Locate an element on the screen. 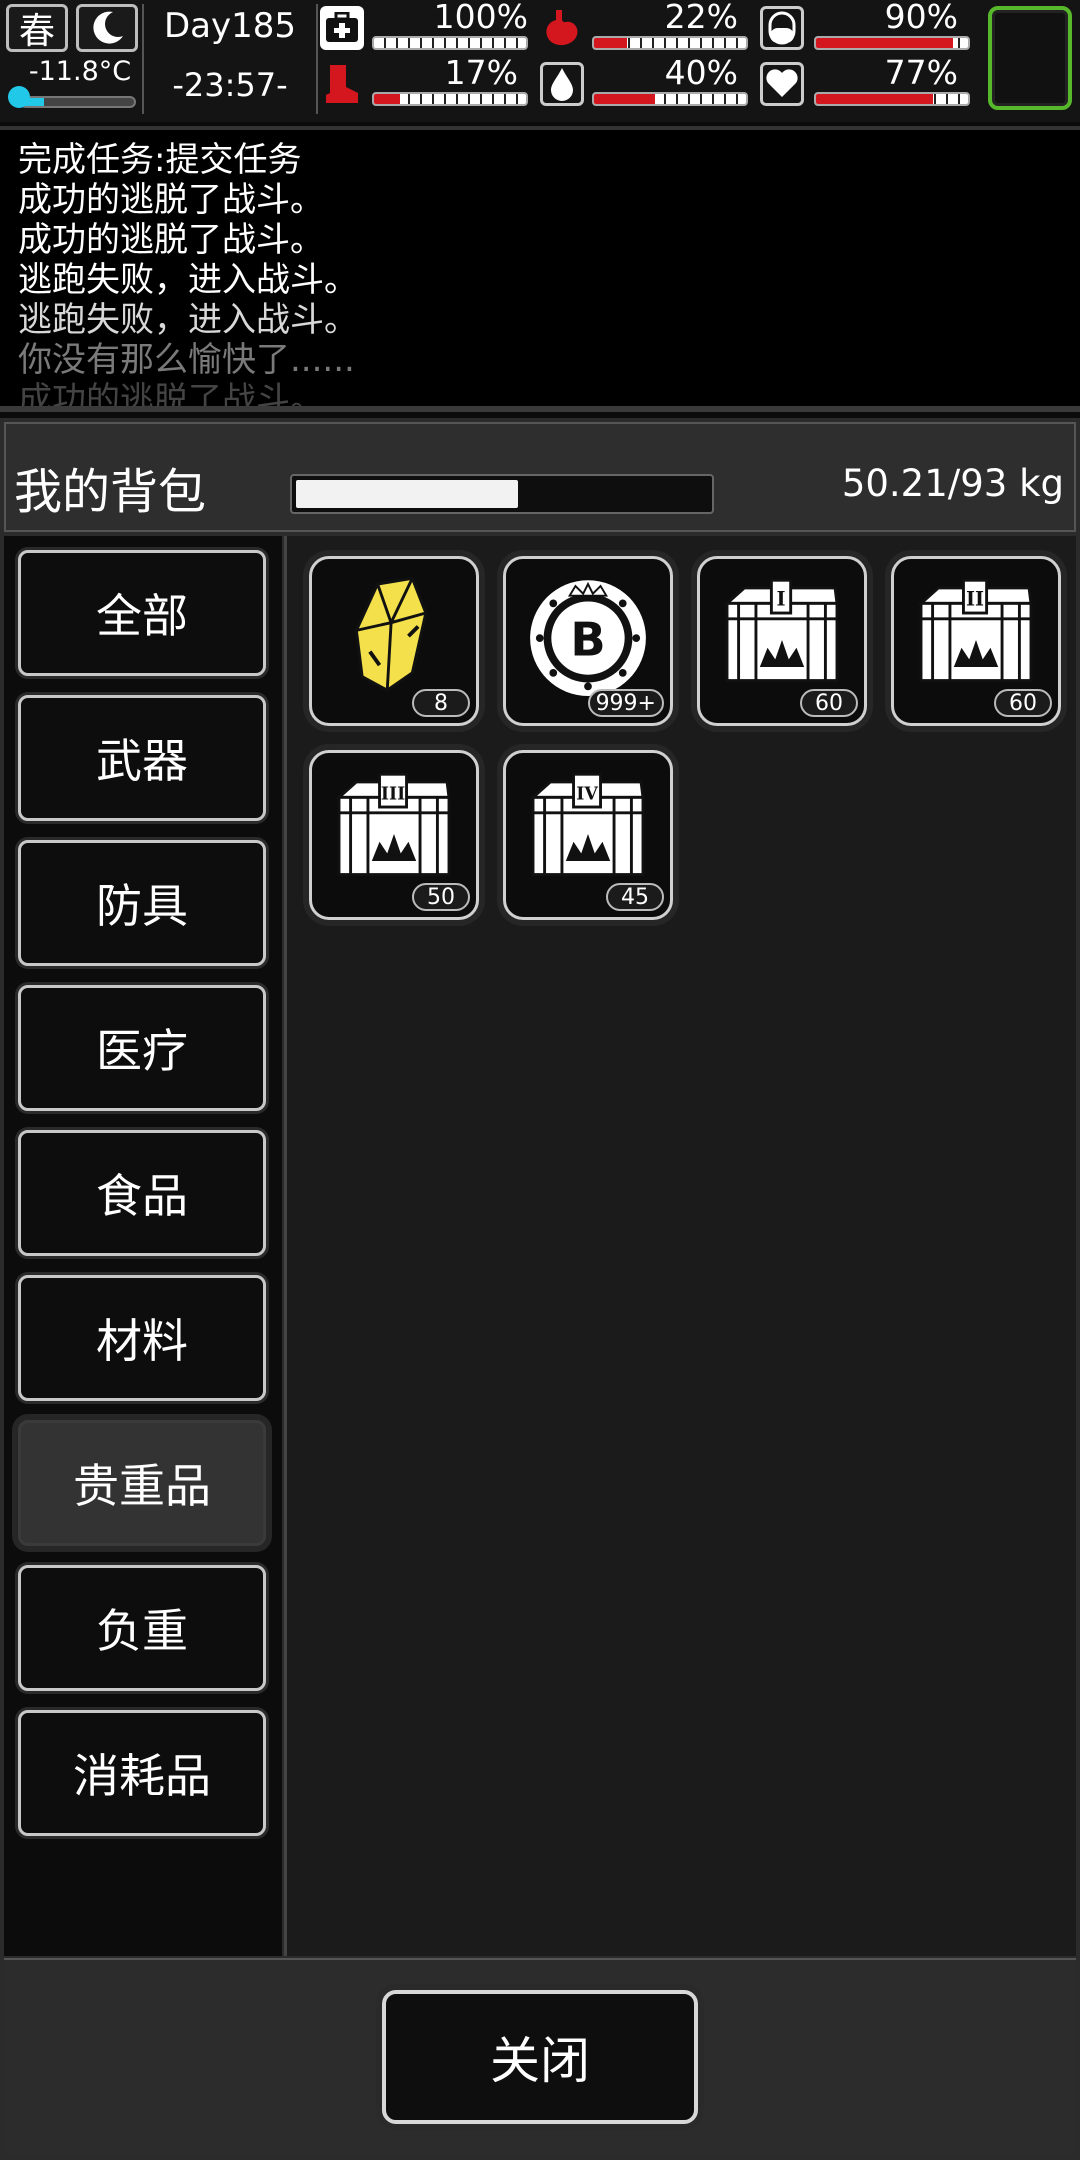 The height and width of the screenshot is (2160, 1080). item-count: 8 is located at coordinates (441, 703).